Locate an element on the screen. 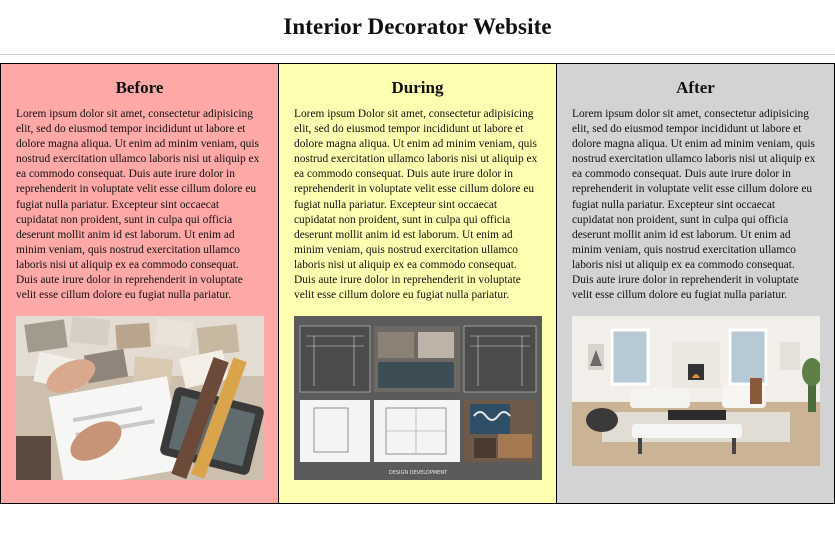 This screenshot has height=544, width=835. material-swatches-photo is located at coordinates (140, 398).